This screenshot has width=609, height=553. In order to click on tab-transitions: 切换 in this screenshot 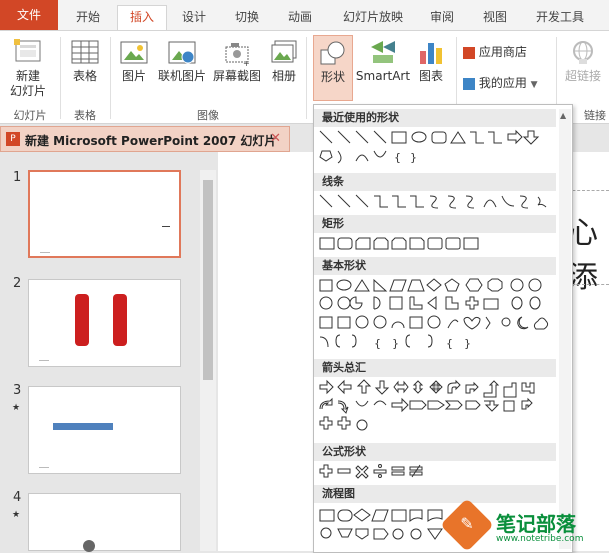, I will do `click(247, 17)`.